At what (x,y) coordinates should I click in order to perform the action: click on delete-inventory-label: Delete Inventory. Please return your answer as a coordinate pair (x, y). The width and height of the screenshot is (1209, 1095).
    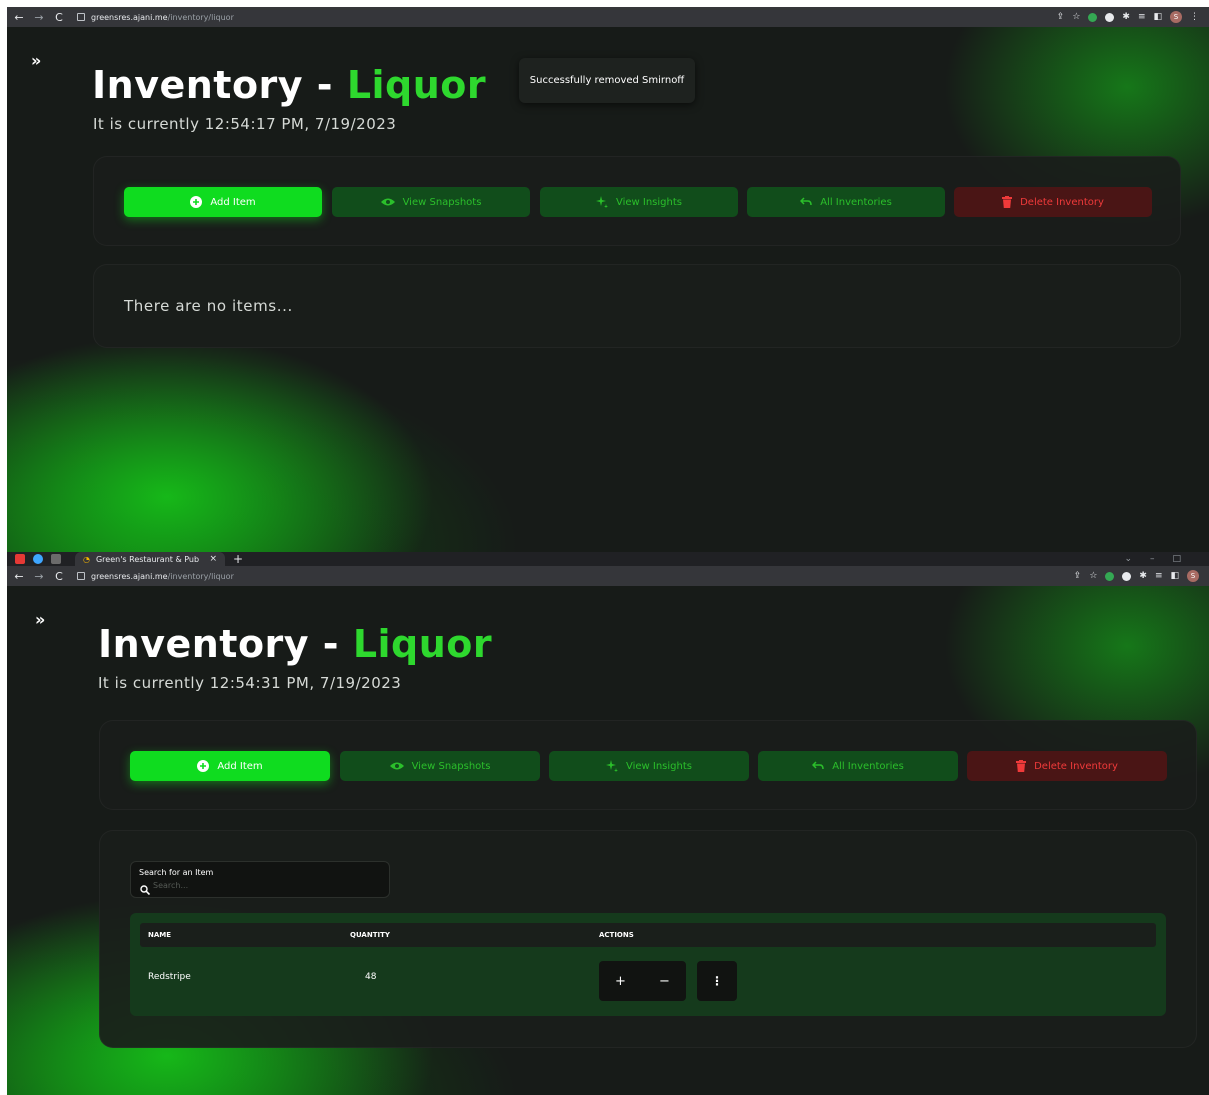
    Looking at the image, I should click on (1076, 766).